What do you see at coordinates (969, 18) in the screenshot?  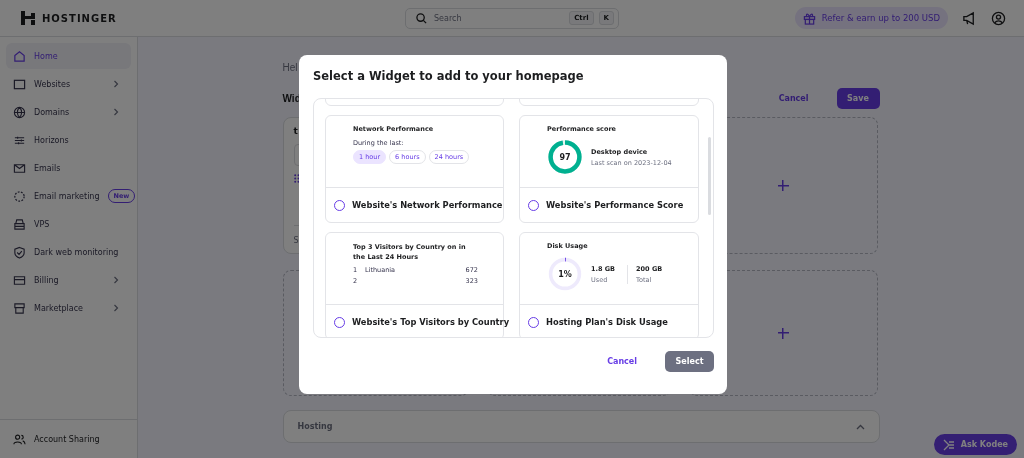 I see `megaphone-icon` at bounding box center [969, 18].